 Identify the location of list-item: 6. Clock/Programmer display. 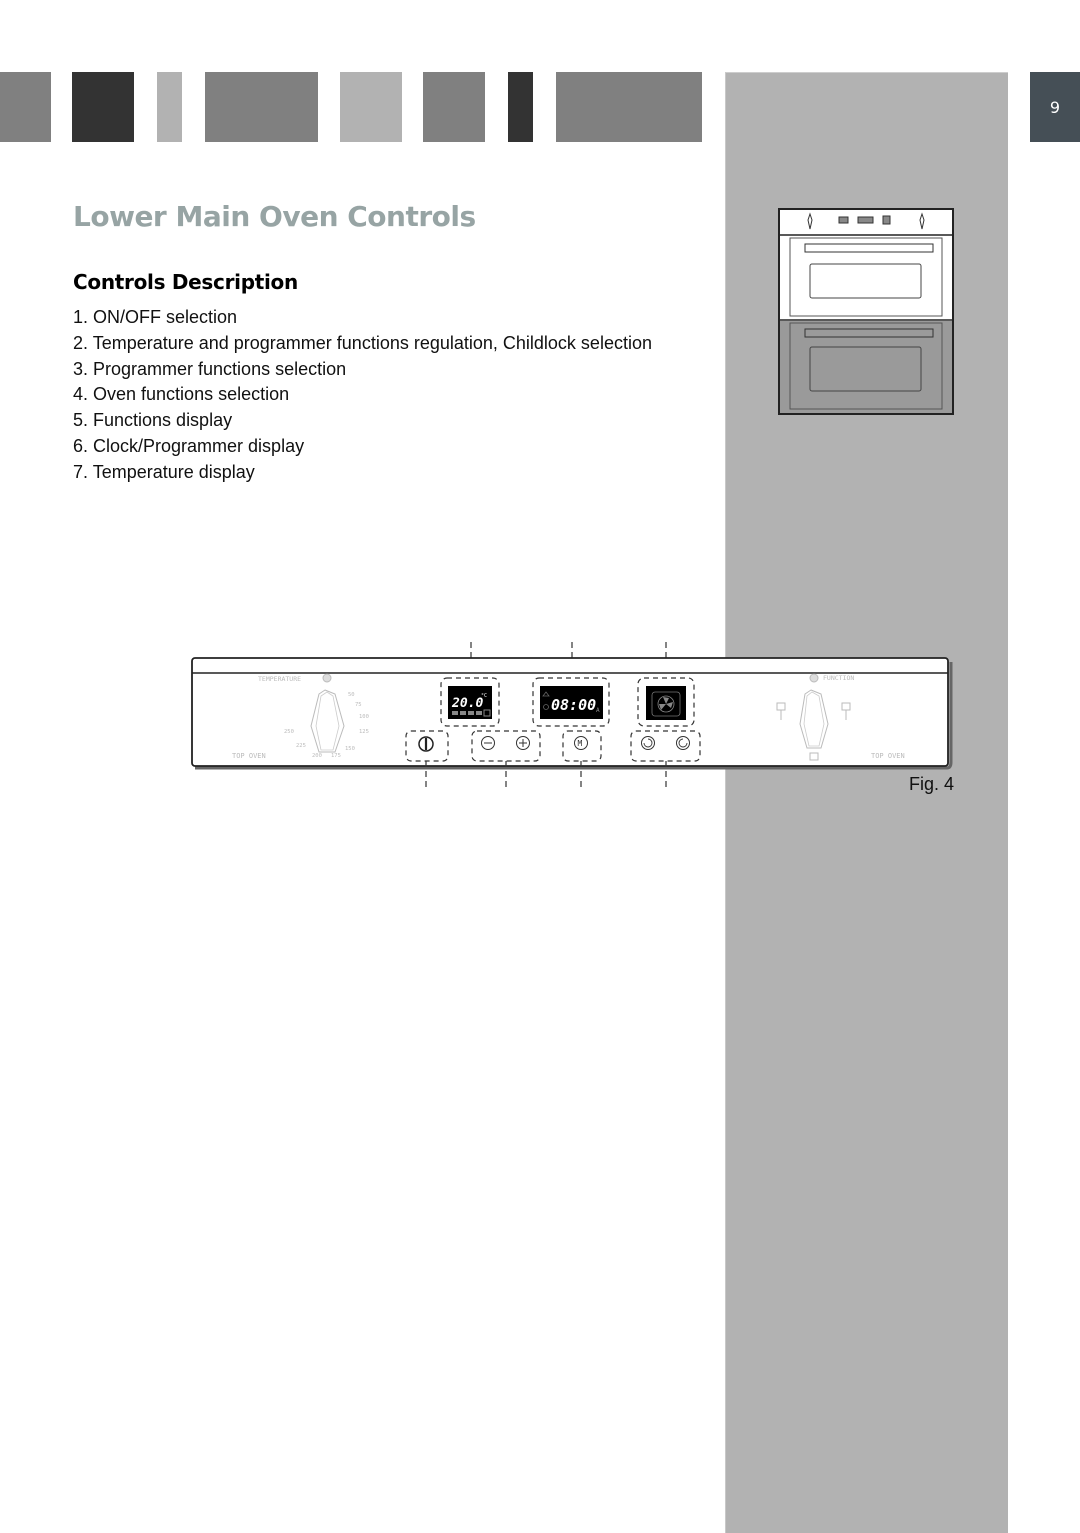
(189, 445).